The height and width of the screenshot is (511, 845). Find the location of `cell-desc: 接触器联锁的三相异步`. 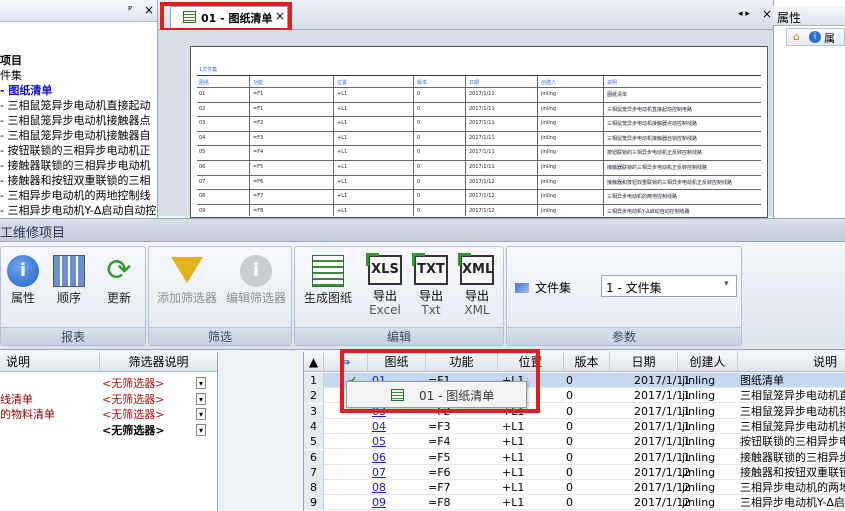

cell-desc: 接触器联锁的三相异步 is located at coordinates (792, 457).